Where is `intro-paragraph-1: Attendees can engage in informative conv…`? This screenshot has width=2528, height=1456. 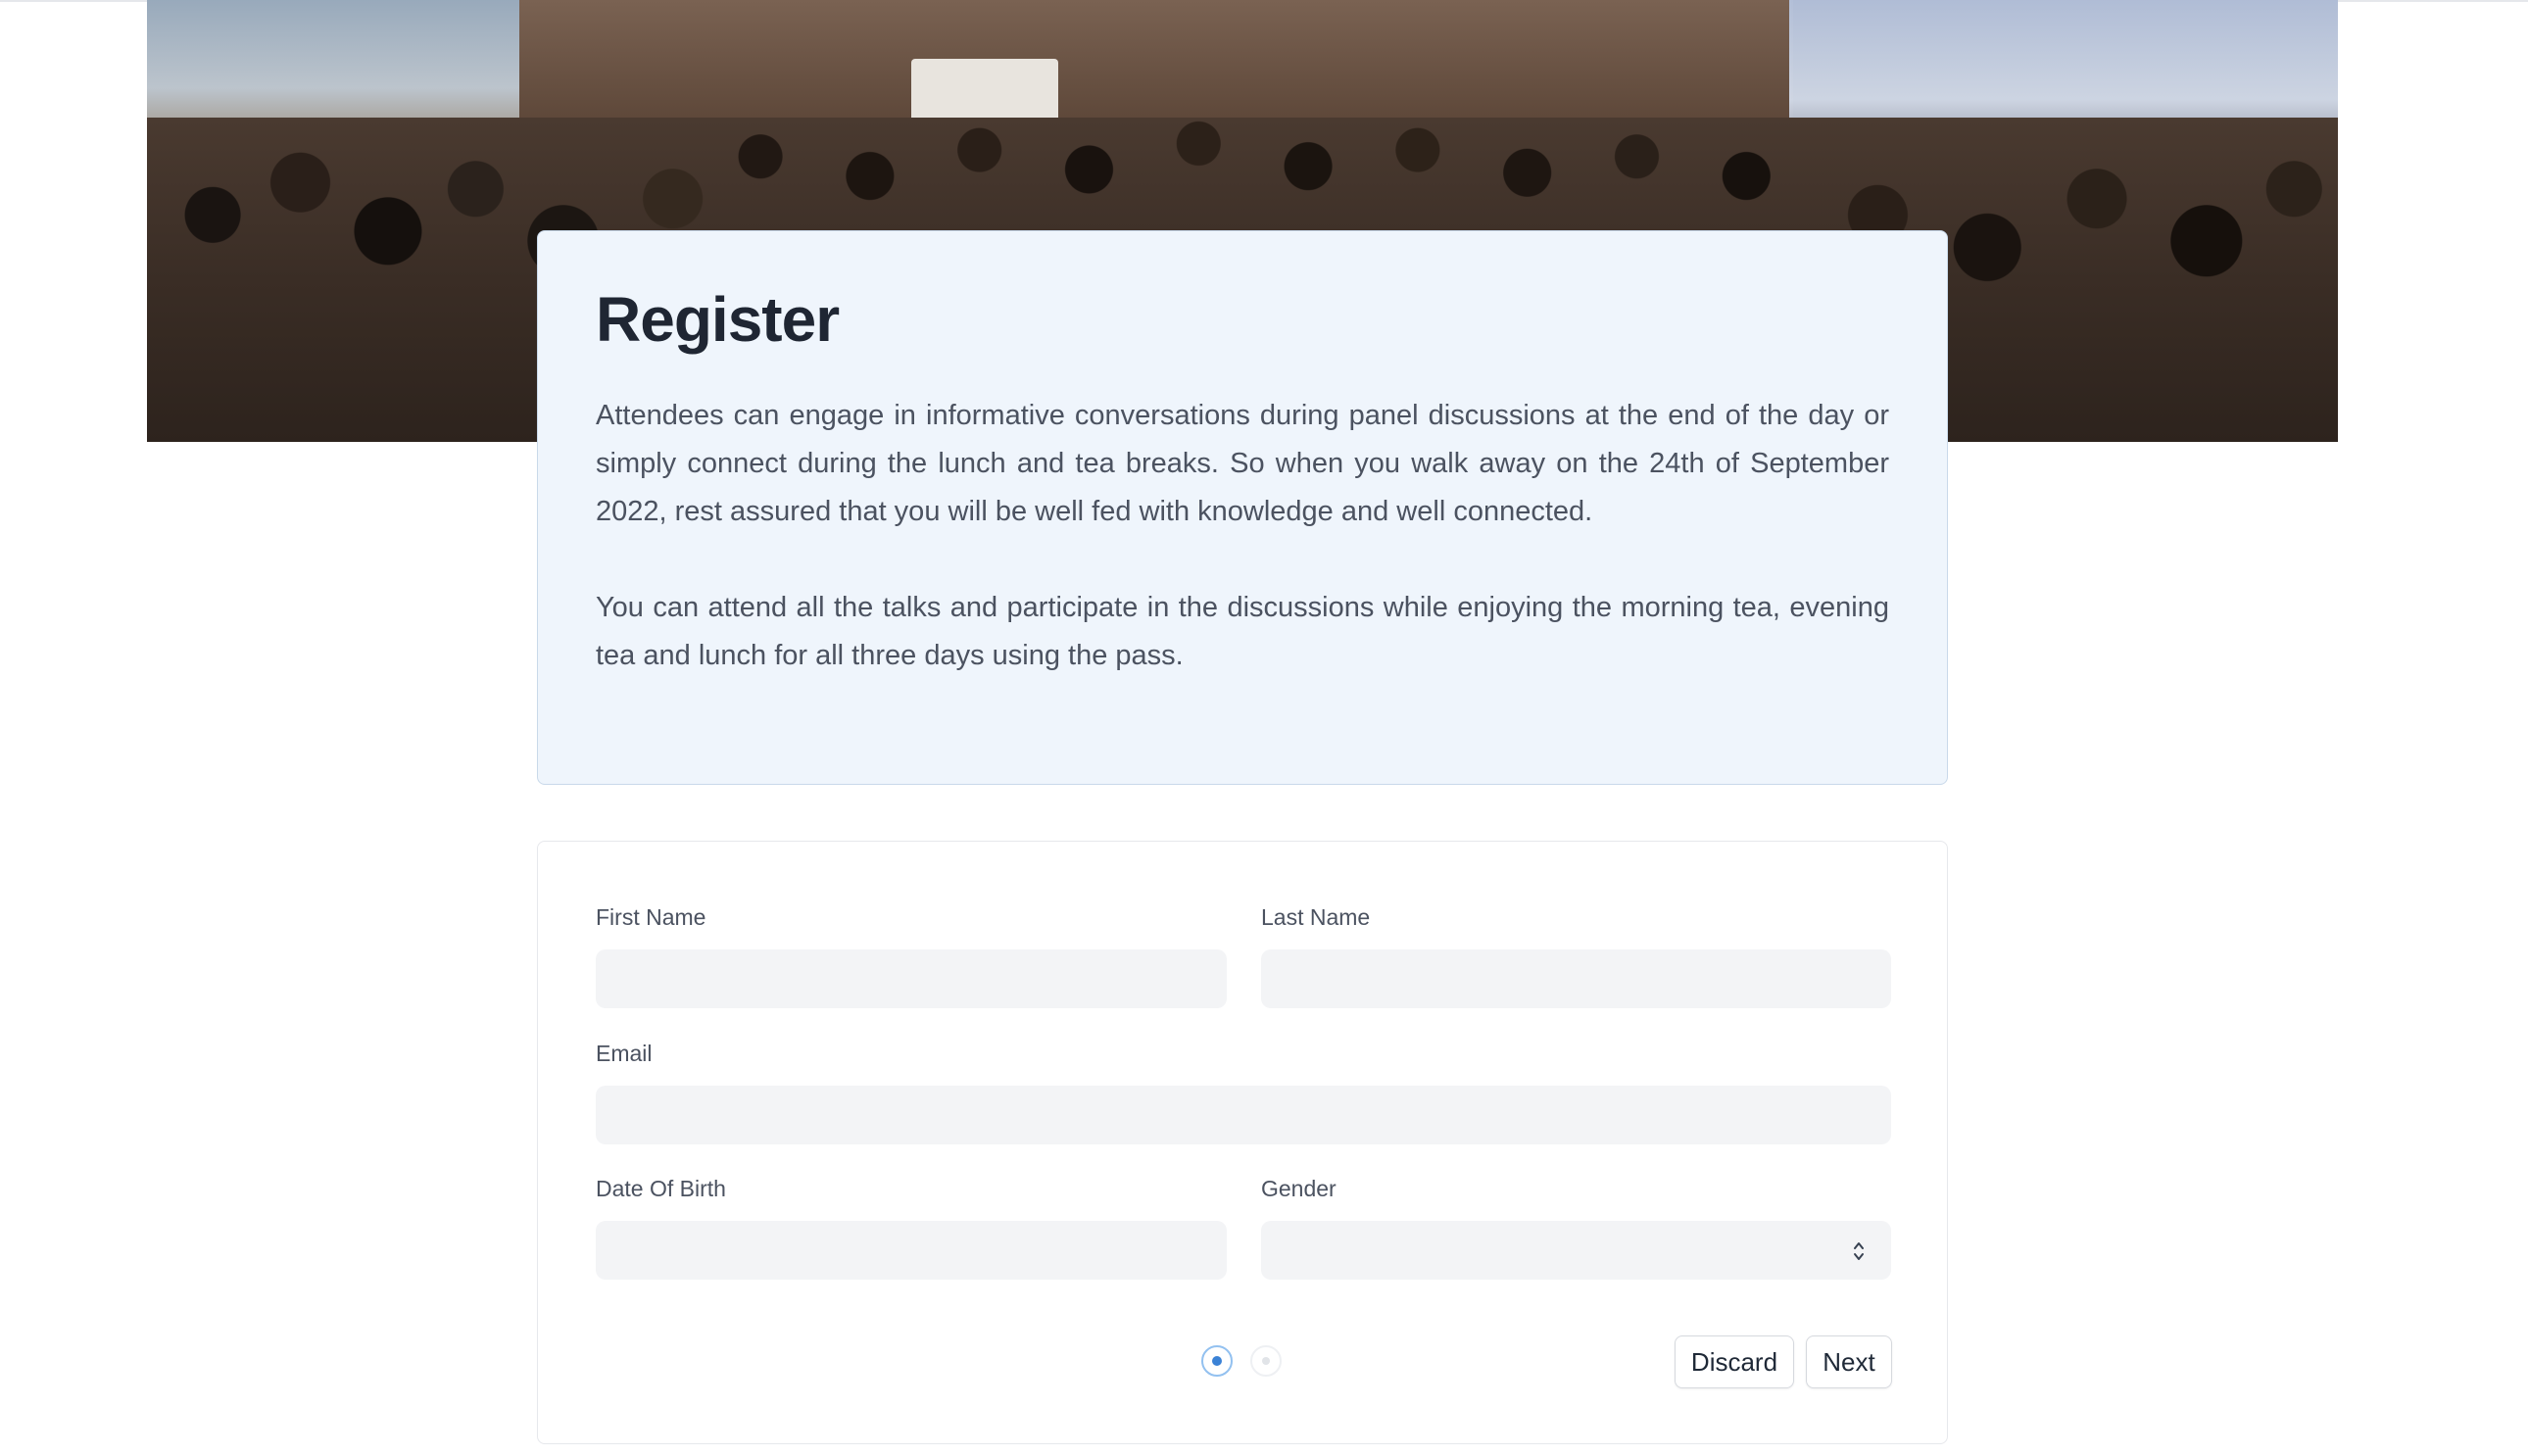 intro-paragraph-1: Attendees can engage in informative conv… is located at coordinates (1243, 463).